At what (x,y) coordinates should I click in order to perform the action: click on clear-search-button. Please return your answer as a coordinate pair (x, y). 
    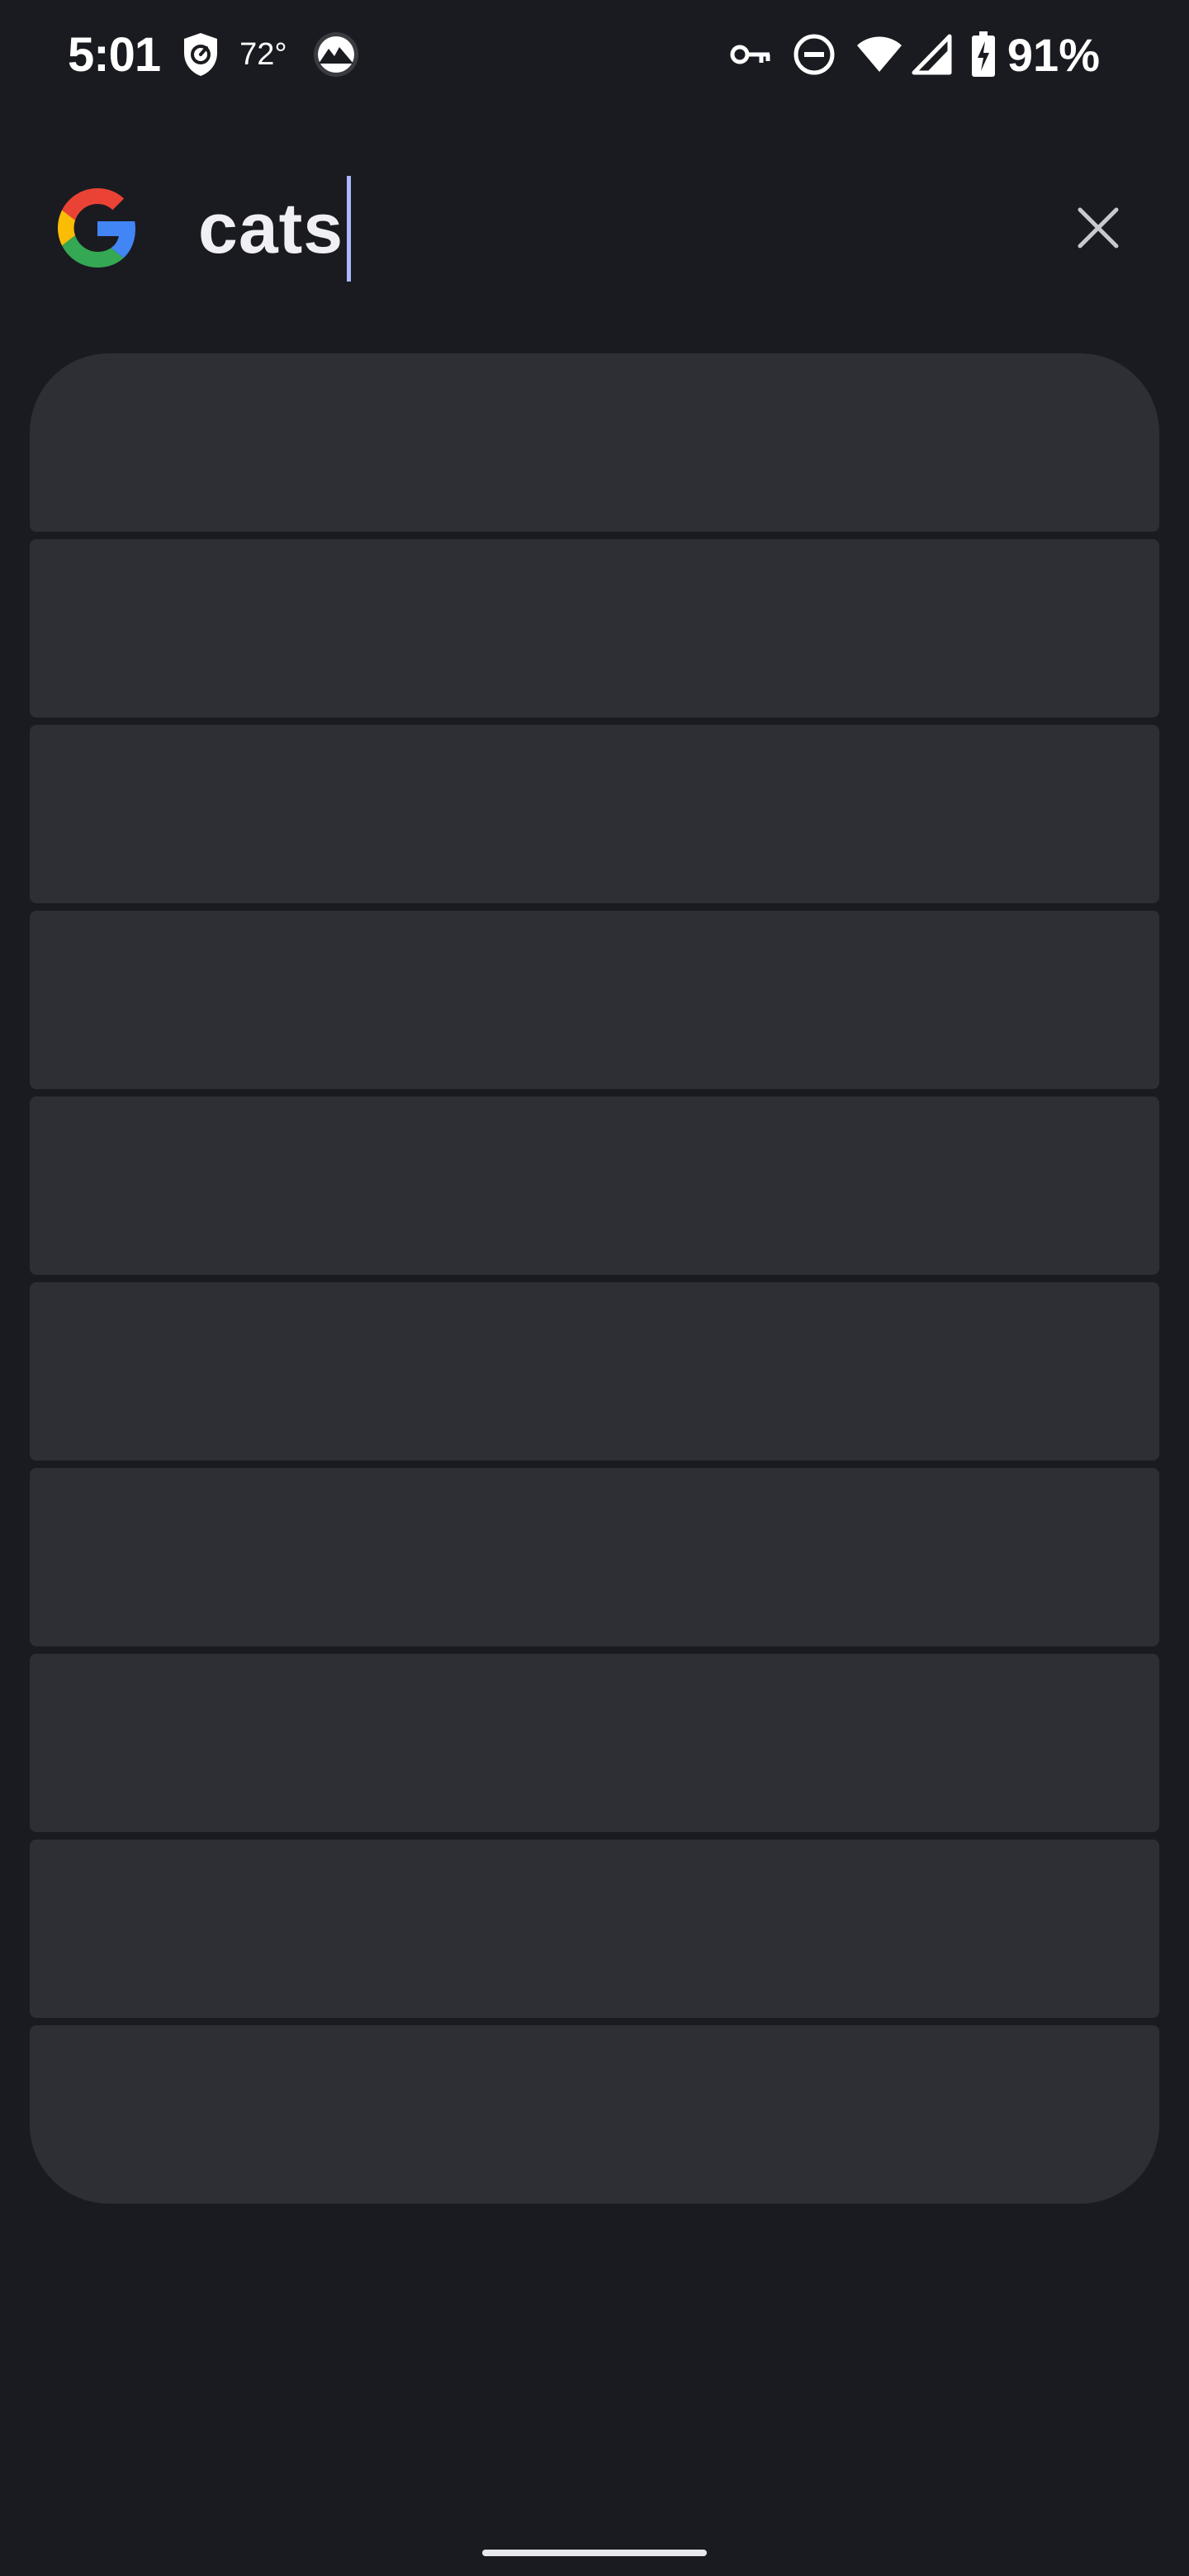
    Looking at the image, I should click on (1098, 228).